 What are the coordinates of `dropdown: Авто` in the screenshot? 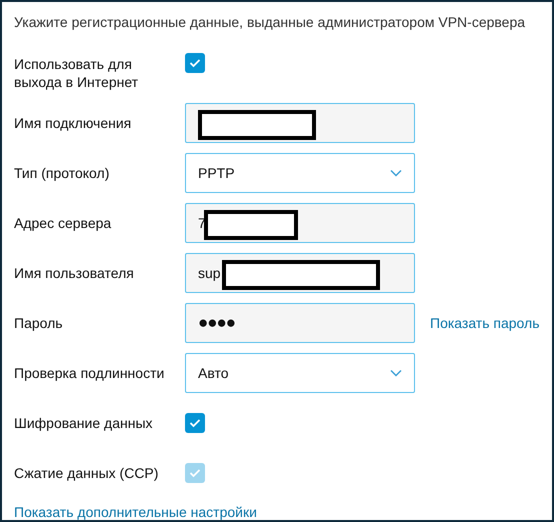 It's located at (300, 373).